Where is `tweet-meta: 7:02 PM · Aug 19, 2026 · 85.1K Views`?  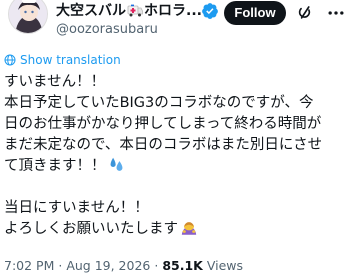 tweet-meta: 7:02 PM · Aug 19, 2026 · 85.1K Views is located at coordinates (123, 266).